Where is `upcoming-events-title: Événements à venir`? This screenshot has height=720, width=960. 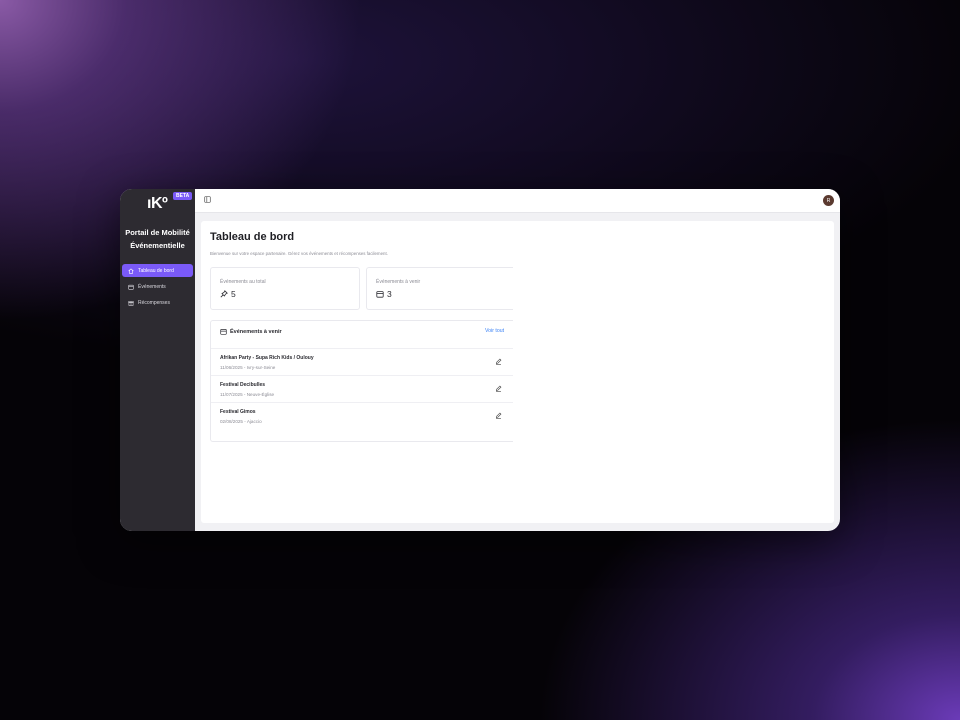 upcoming-events-title: Événements à venir is located at coordinates (256, 331).